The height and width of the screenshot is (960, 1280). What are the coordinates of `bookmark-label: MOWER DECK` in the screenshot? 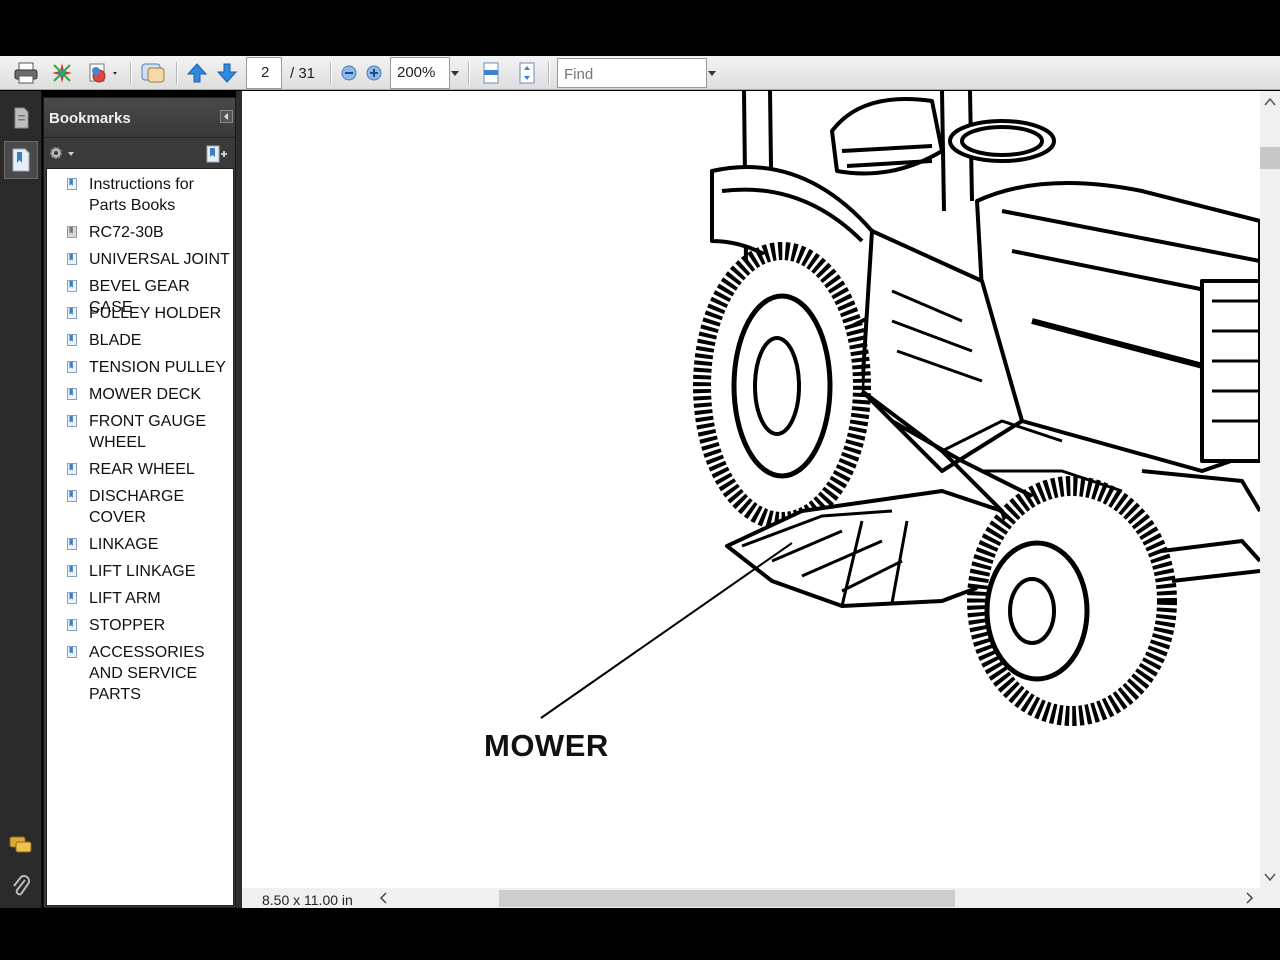 It's located at (145, 394).